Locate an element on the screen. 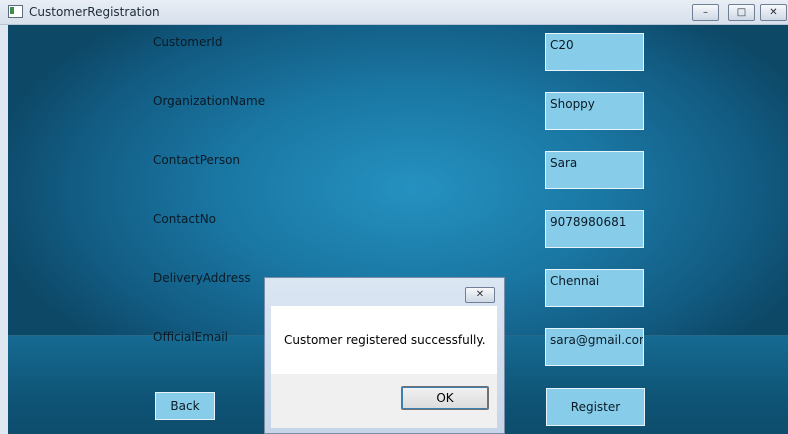 Image resolution: width=788 pixels, height=434 pixels. maximize-icon: □ is located at coordinates (741, 12).